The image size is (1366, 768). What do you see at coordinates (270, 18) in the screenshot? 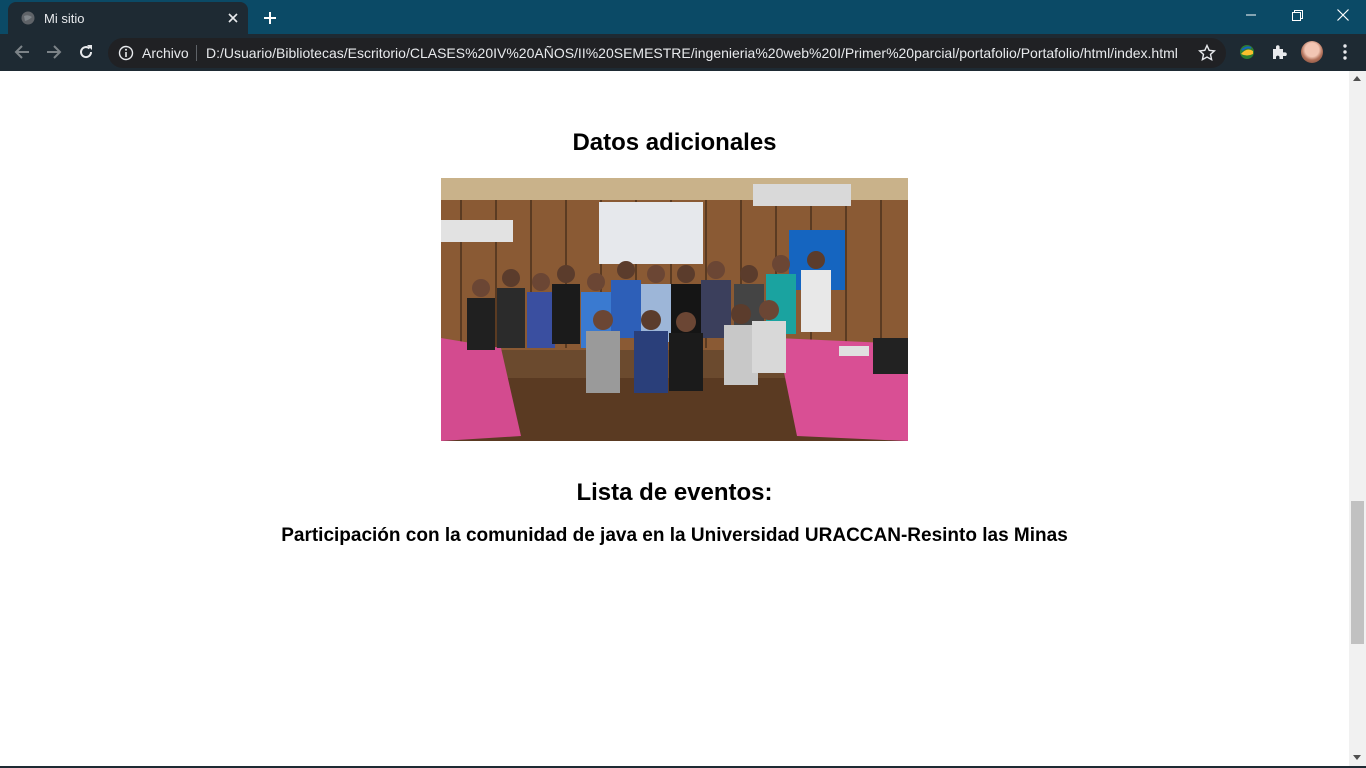
I see `plus-icon` at bounding box center [270, 18].